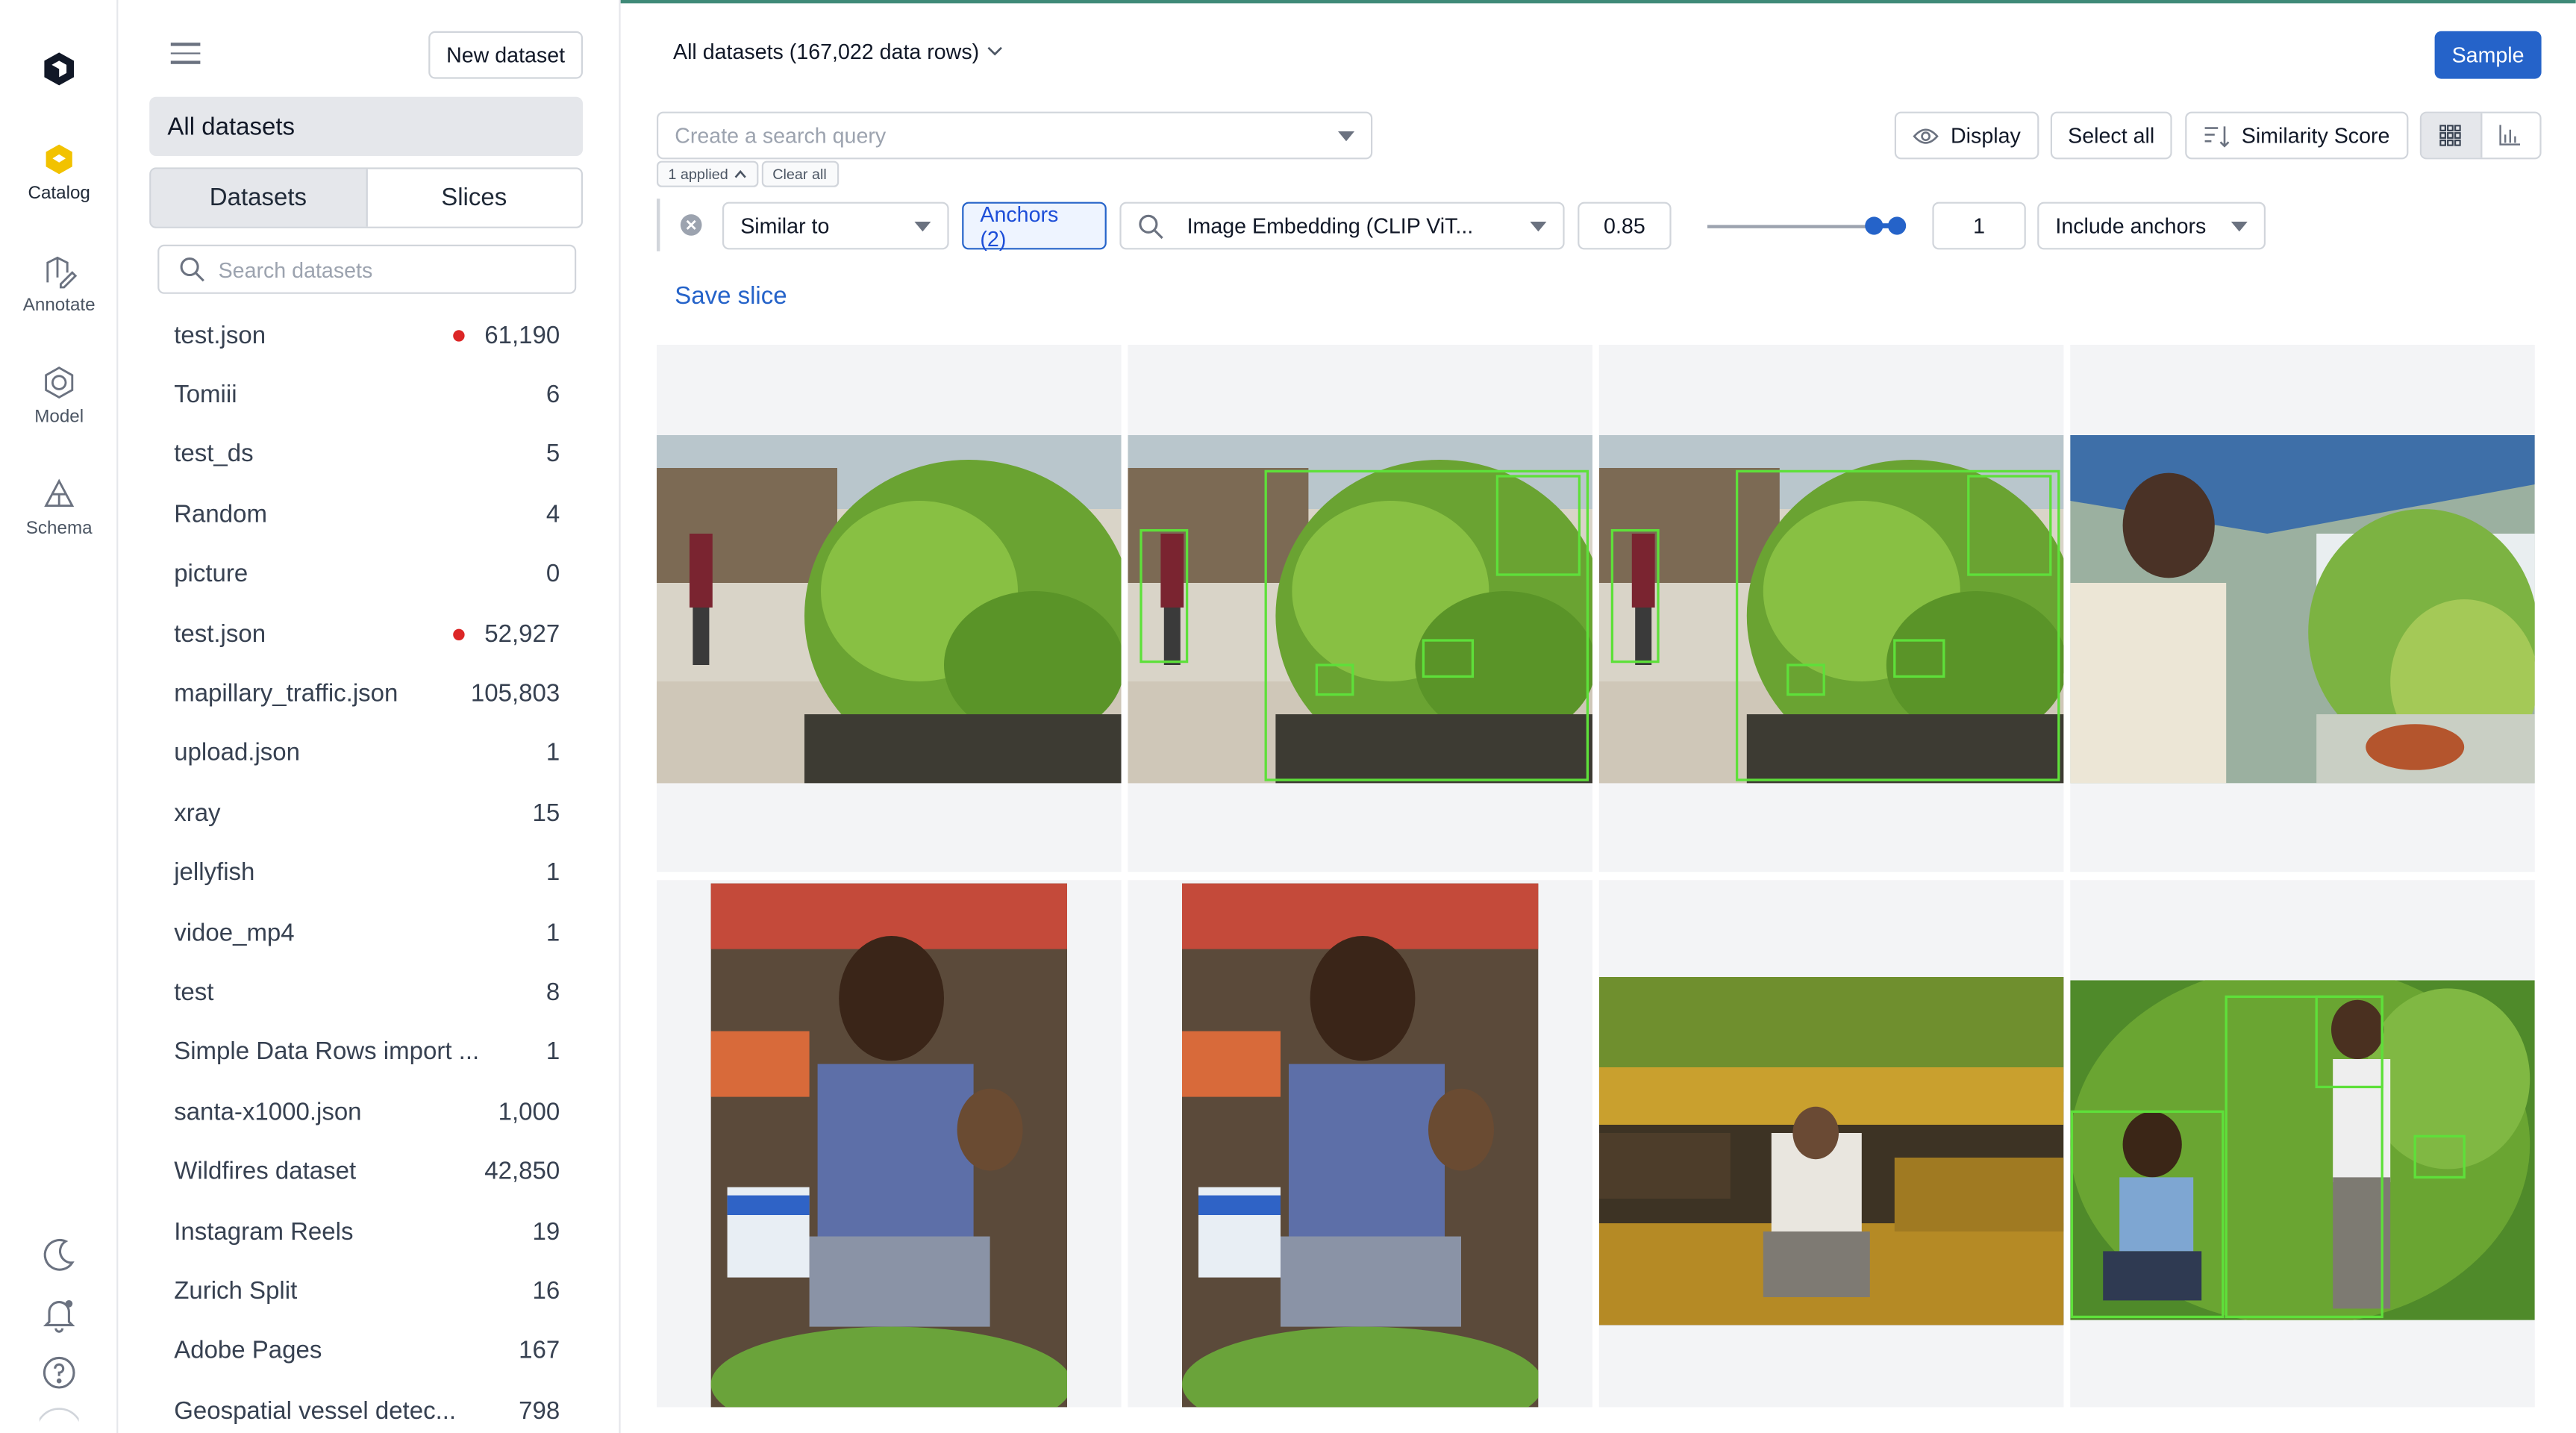 This screenshot has width=2576, height=1433. I want to click on page-title: All datasets (167,022 data rows), so click(826, 51).